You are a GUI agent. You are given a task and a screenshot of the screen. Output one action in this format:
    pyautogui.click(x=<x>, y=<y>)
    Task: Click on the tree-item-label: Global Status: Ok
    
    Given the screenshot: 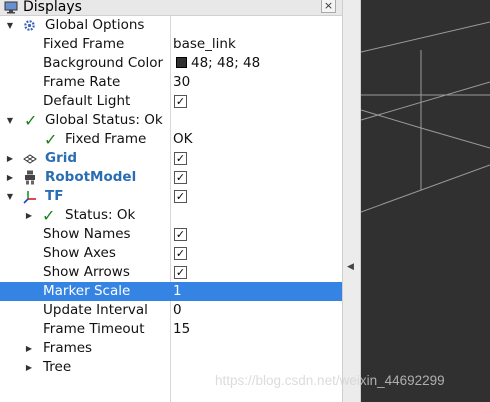 What is the action you would take?
    pyautogui.click(x=104, y=120)
    